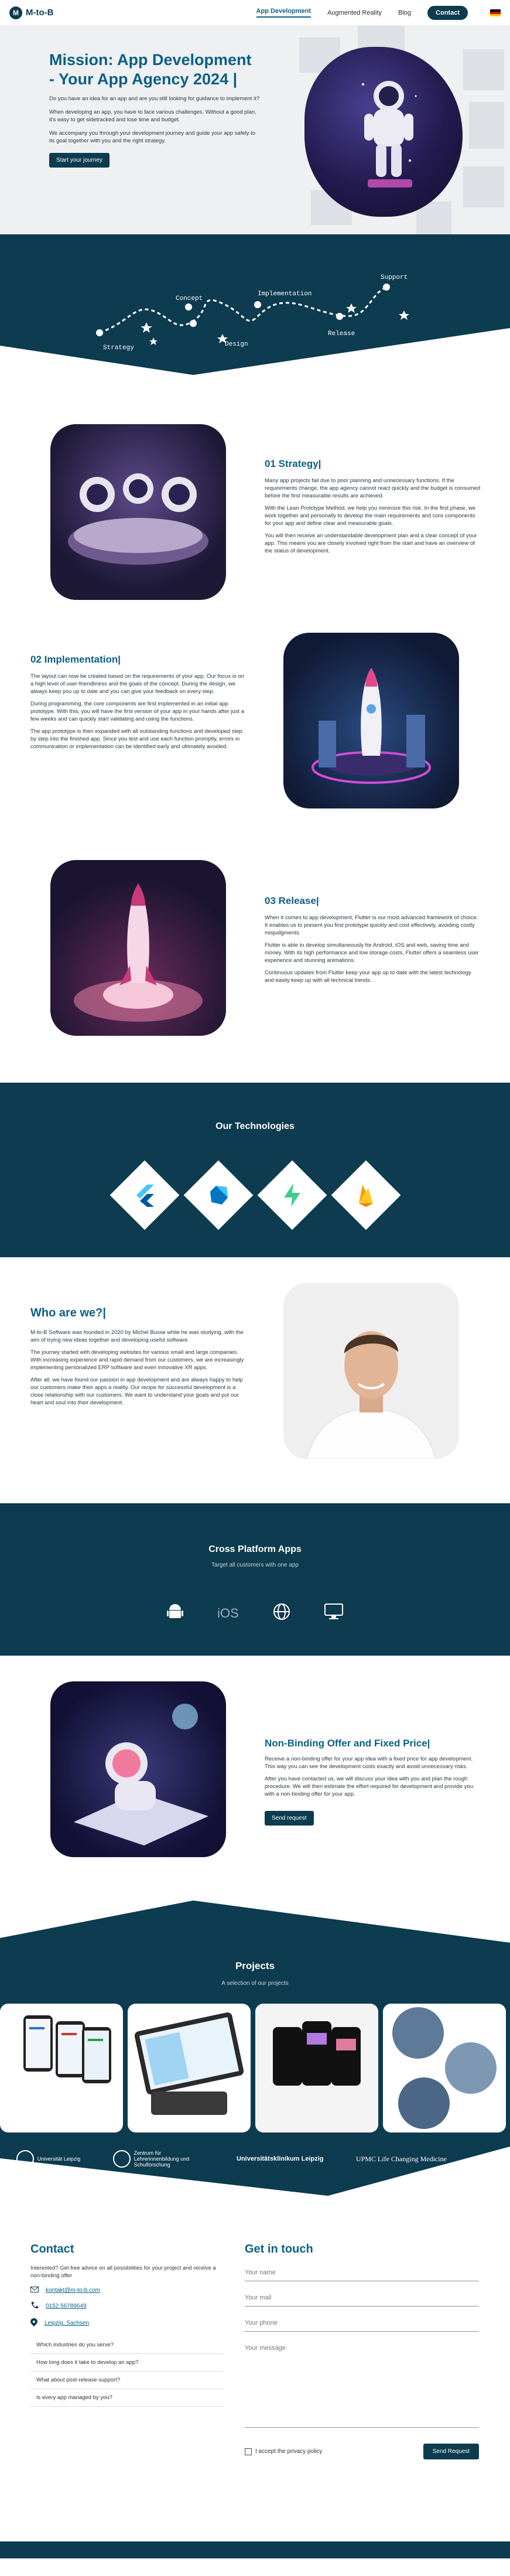 Image resolution: width=510 pixels, height=2576 pixels. What do you see at coordinates (255, 1984) in the screenshot?
I see `projects-subtitle: A selection of our projects` at bounding box center [255, 1984].